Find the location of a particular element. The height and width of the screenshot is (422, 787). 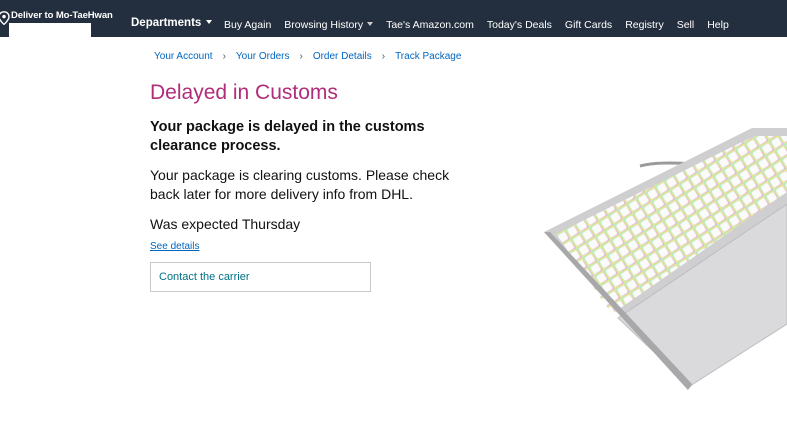

nav-link-help: Help is located at coordinates (718, 25).